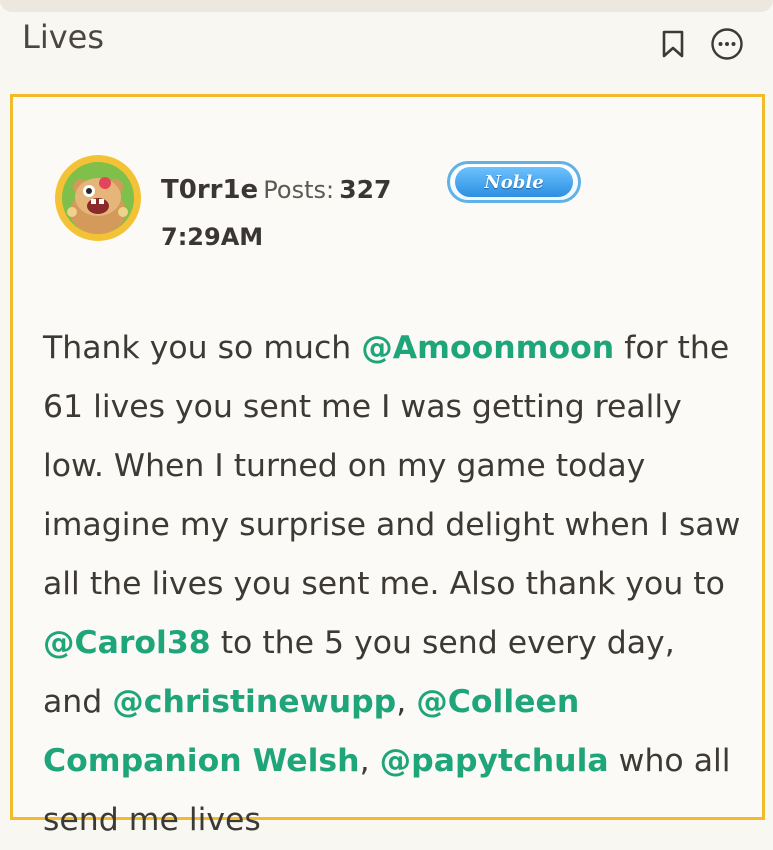  What do you see at coordinates (487, 348) in the screenshot?
I see `user-mention-link: @Amoonmoon` at bounding box center [487, 348].